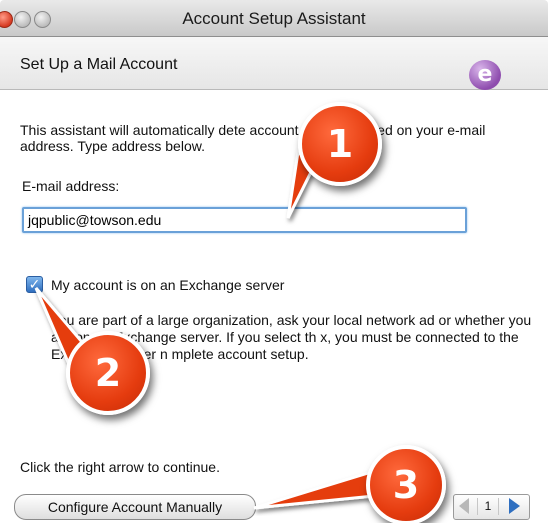 This screenshot has height=523, width=548. What do you see at coordinates (488, 506) in the screenshot?
I see `page-number: 1` at bounding box center [488, 506].